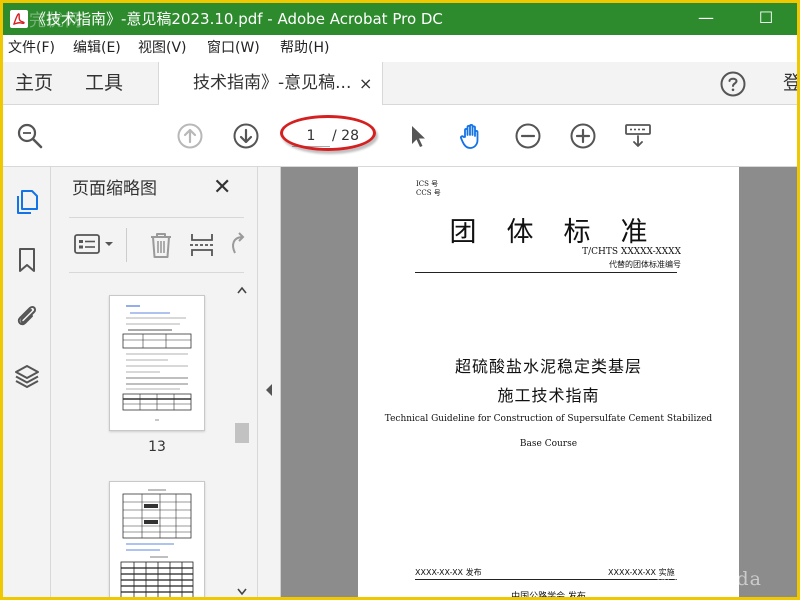 This screenshot has height=600, width=800. I want to click on ccs-number: CCS 号, so click(428, 193).